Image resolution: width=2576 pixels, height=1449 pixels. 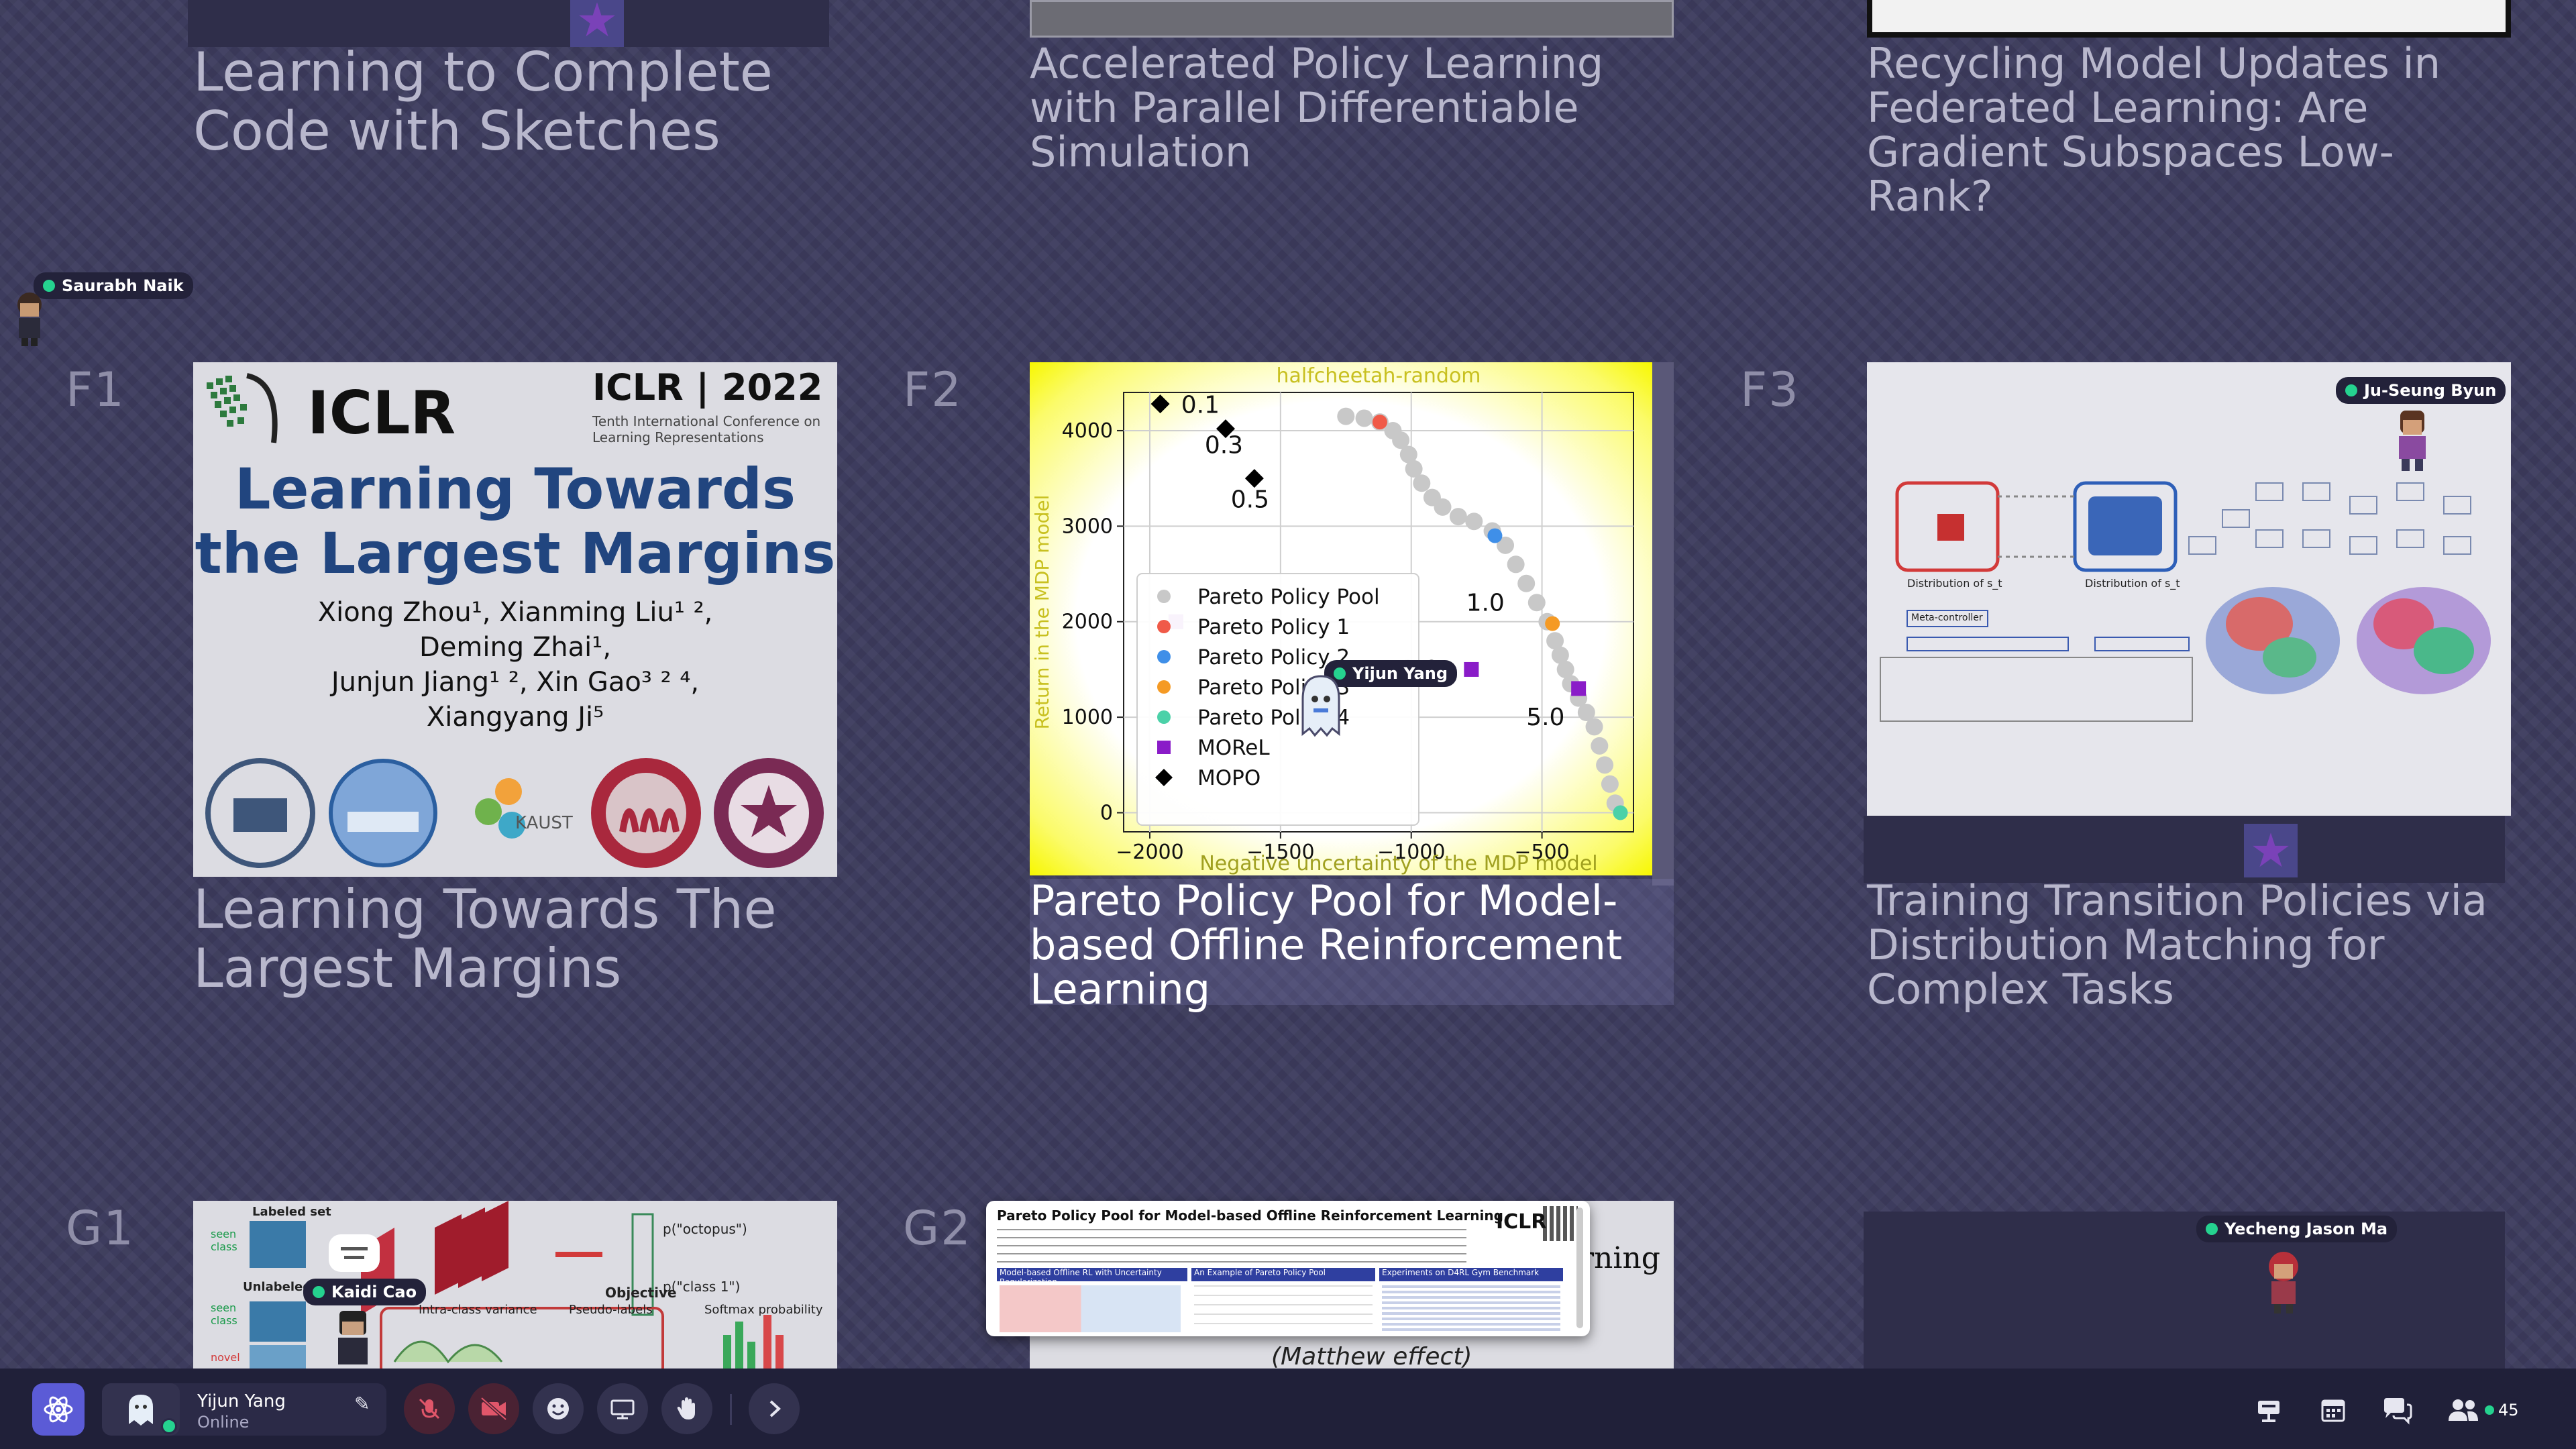 What do you see at coordinates (277, 1287) in the screenshot?
I see `g1-unlabeled: Unlabeled` at bounding box center [277, 1287].